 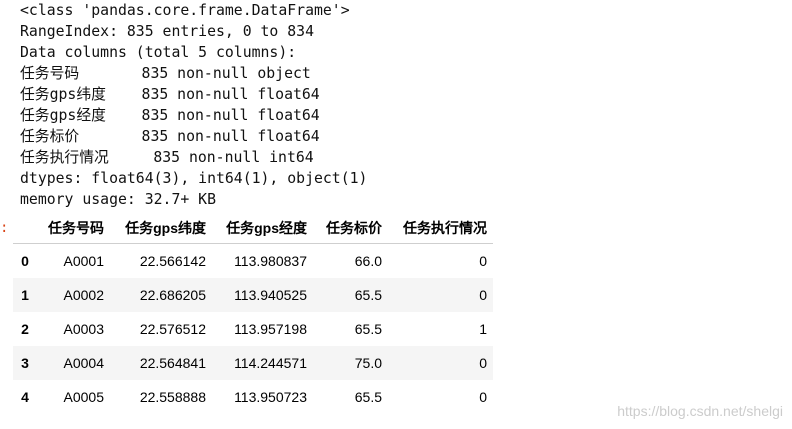 What do you see at coordinates (165, 73) in the screenshot?
I see `info-output-line: 任务号码 835 non-null object` at bounding box center [165, 73].